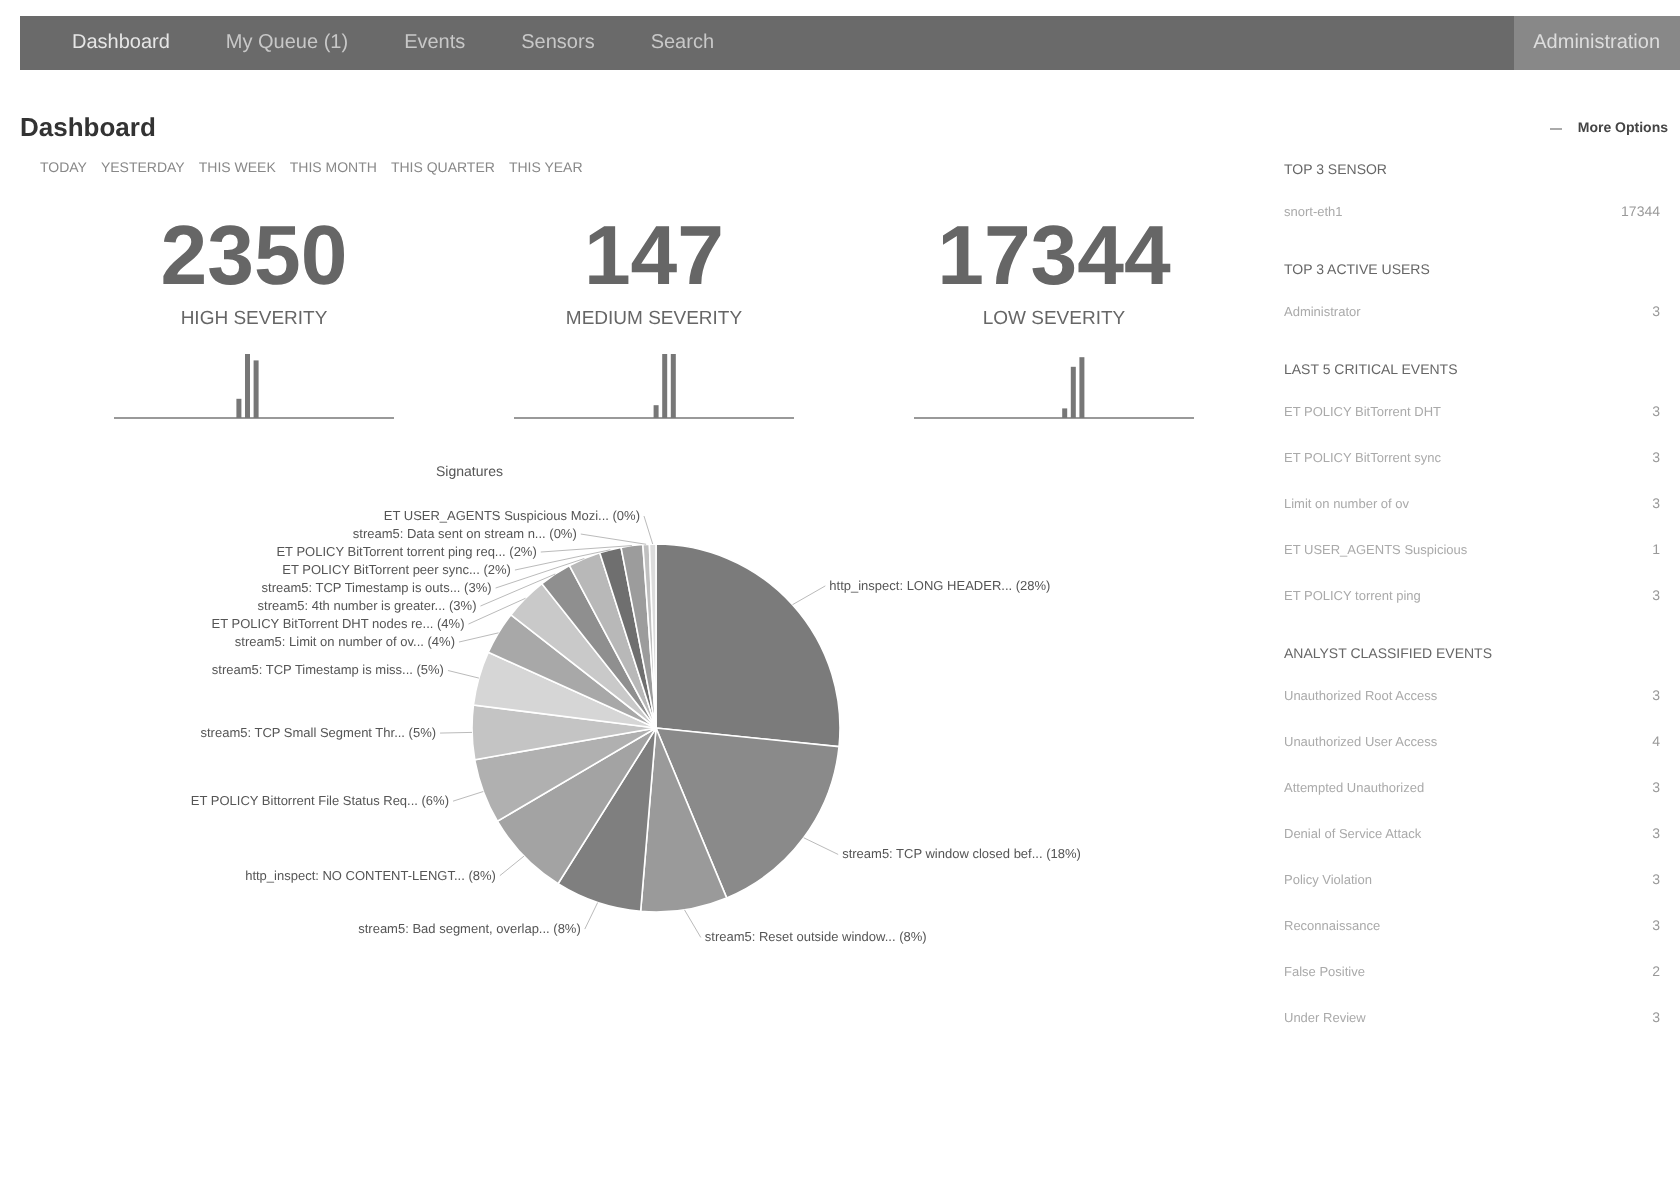  Describe the element at coordinates (287, 43) in the screenshot. I see `nav-link: My Queue (1)` at that location.